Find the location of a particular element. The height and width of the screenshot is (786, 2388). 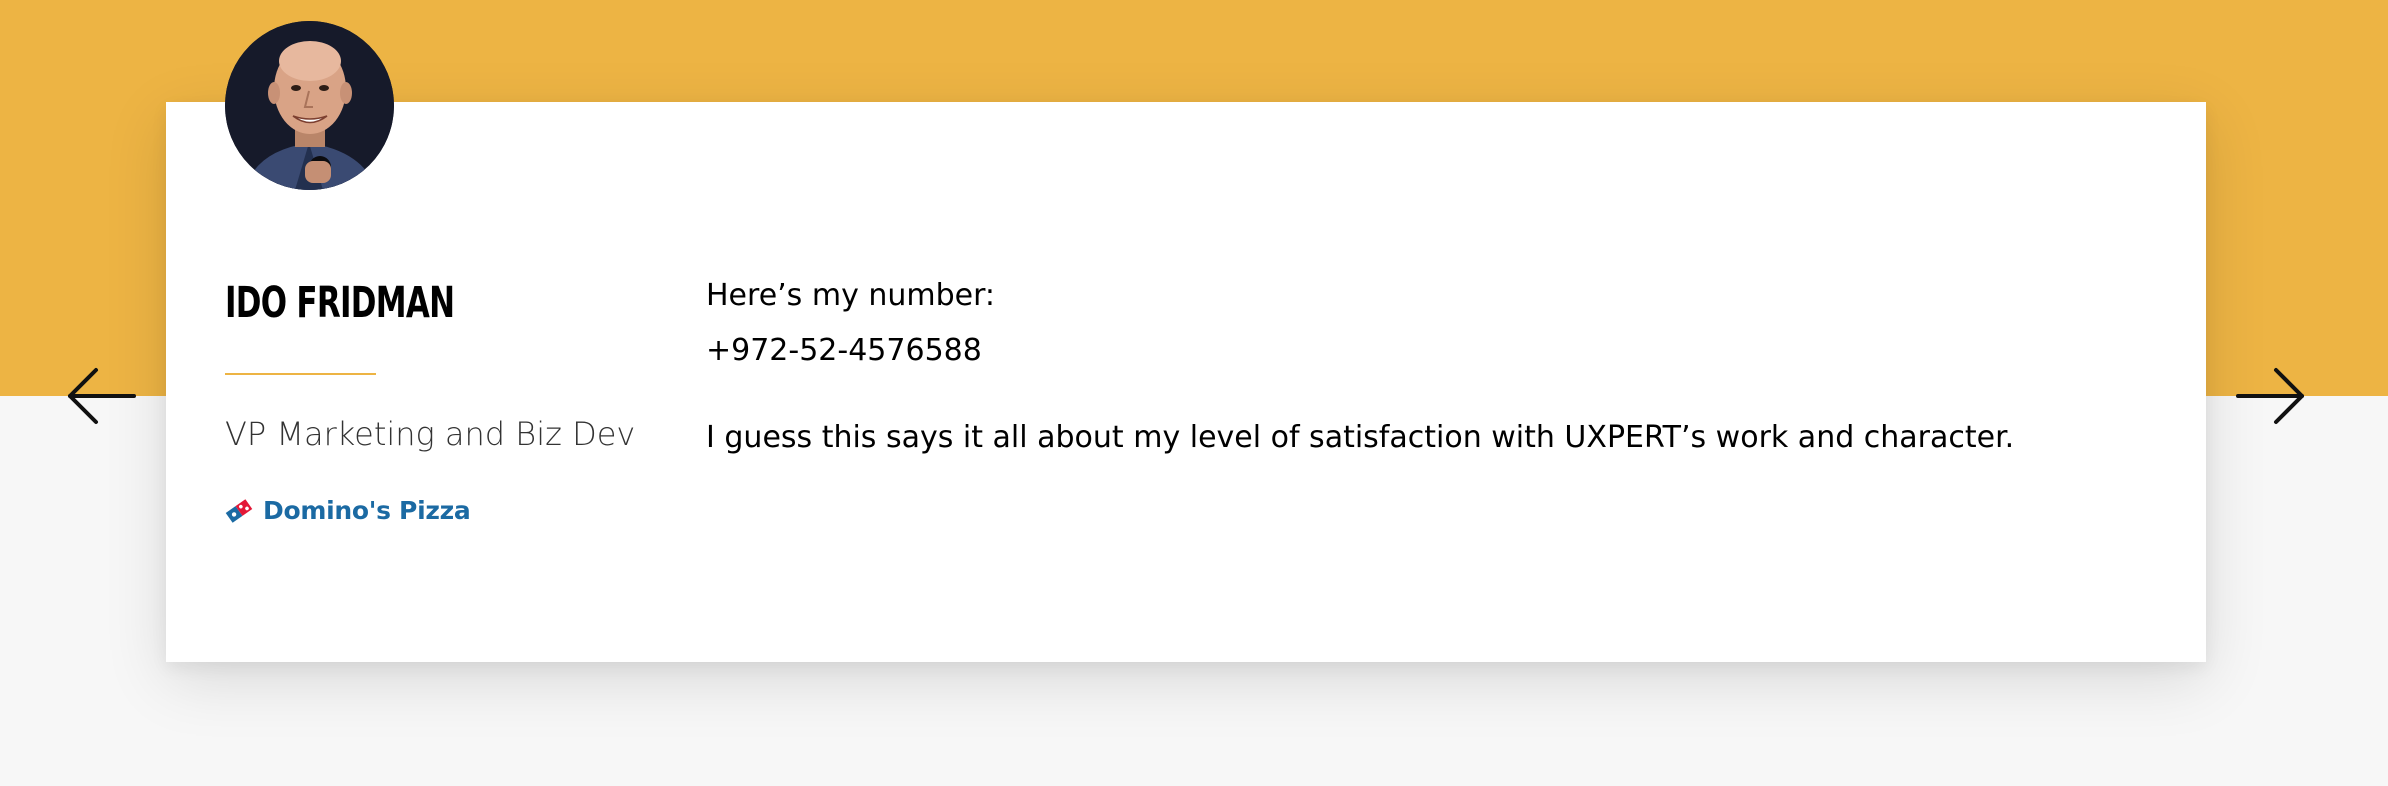

dominos-logo-icon is located at coordinates (239, 510).